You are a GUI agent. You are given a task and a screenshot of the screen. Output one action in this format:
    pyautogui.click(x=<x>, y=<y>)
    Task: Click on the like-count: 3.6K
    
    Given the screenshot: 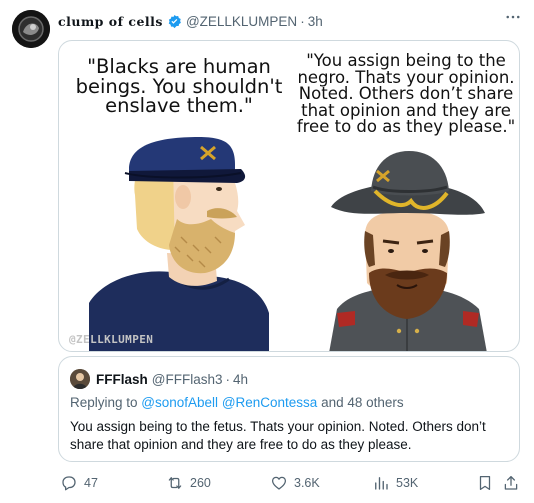 What is the action you would take?
    pyautogui.click(x=307, y=483)
    